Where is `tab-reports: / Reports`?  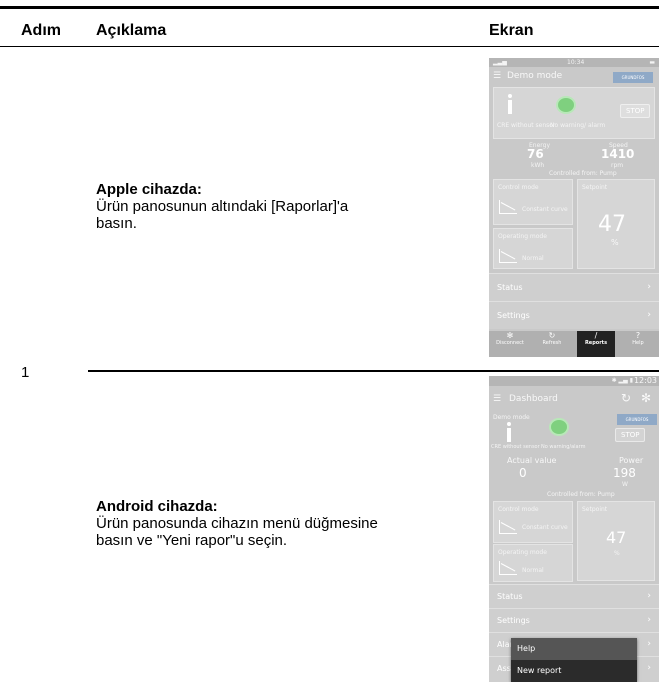 tab-reports: / Reports is located at coordinates (596, 344).